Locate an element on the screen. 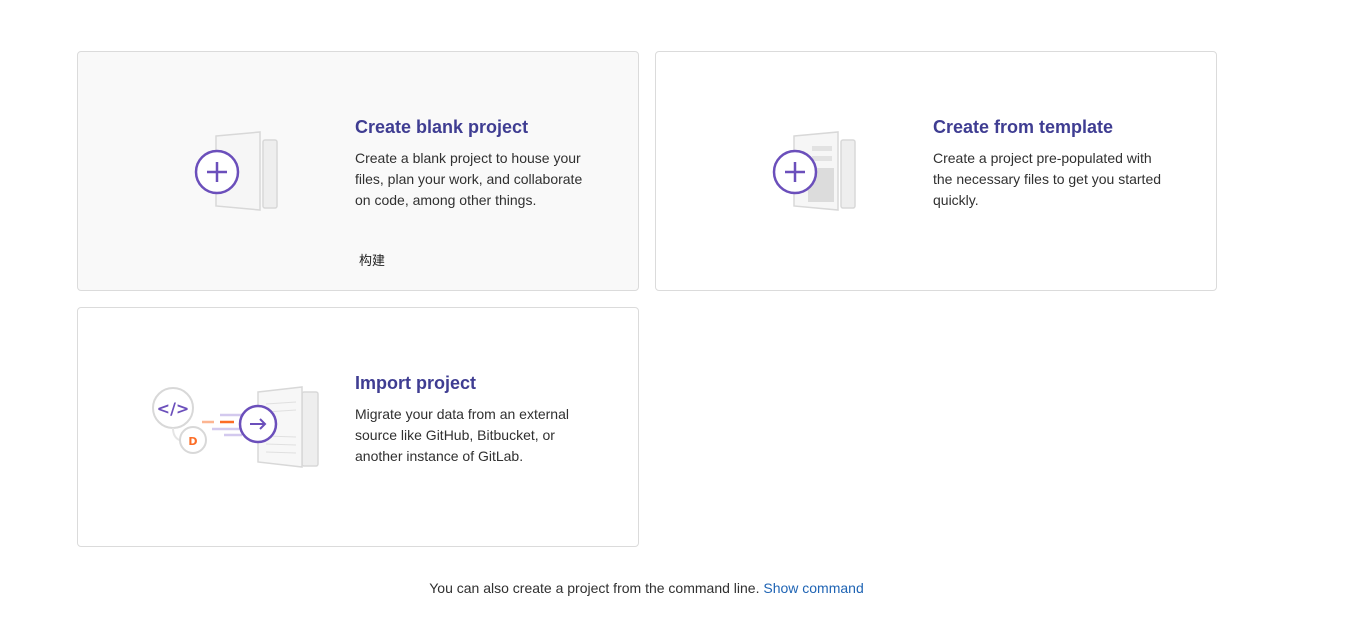 The image size is (1353, 620). card-title: Create blank project is located at coordinates (442, 127).